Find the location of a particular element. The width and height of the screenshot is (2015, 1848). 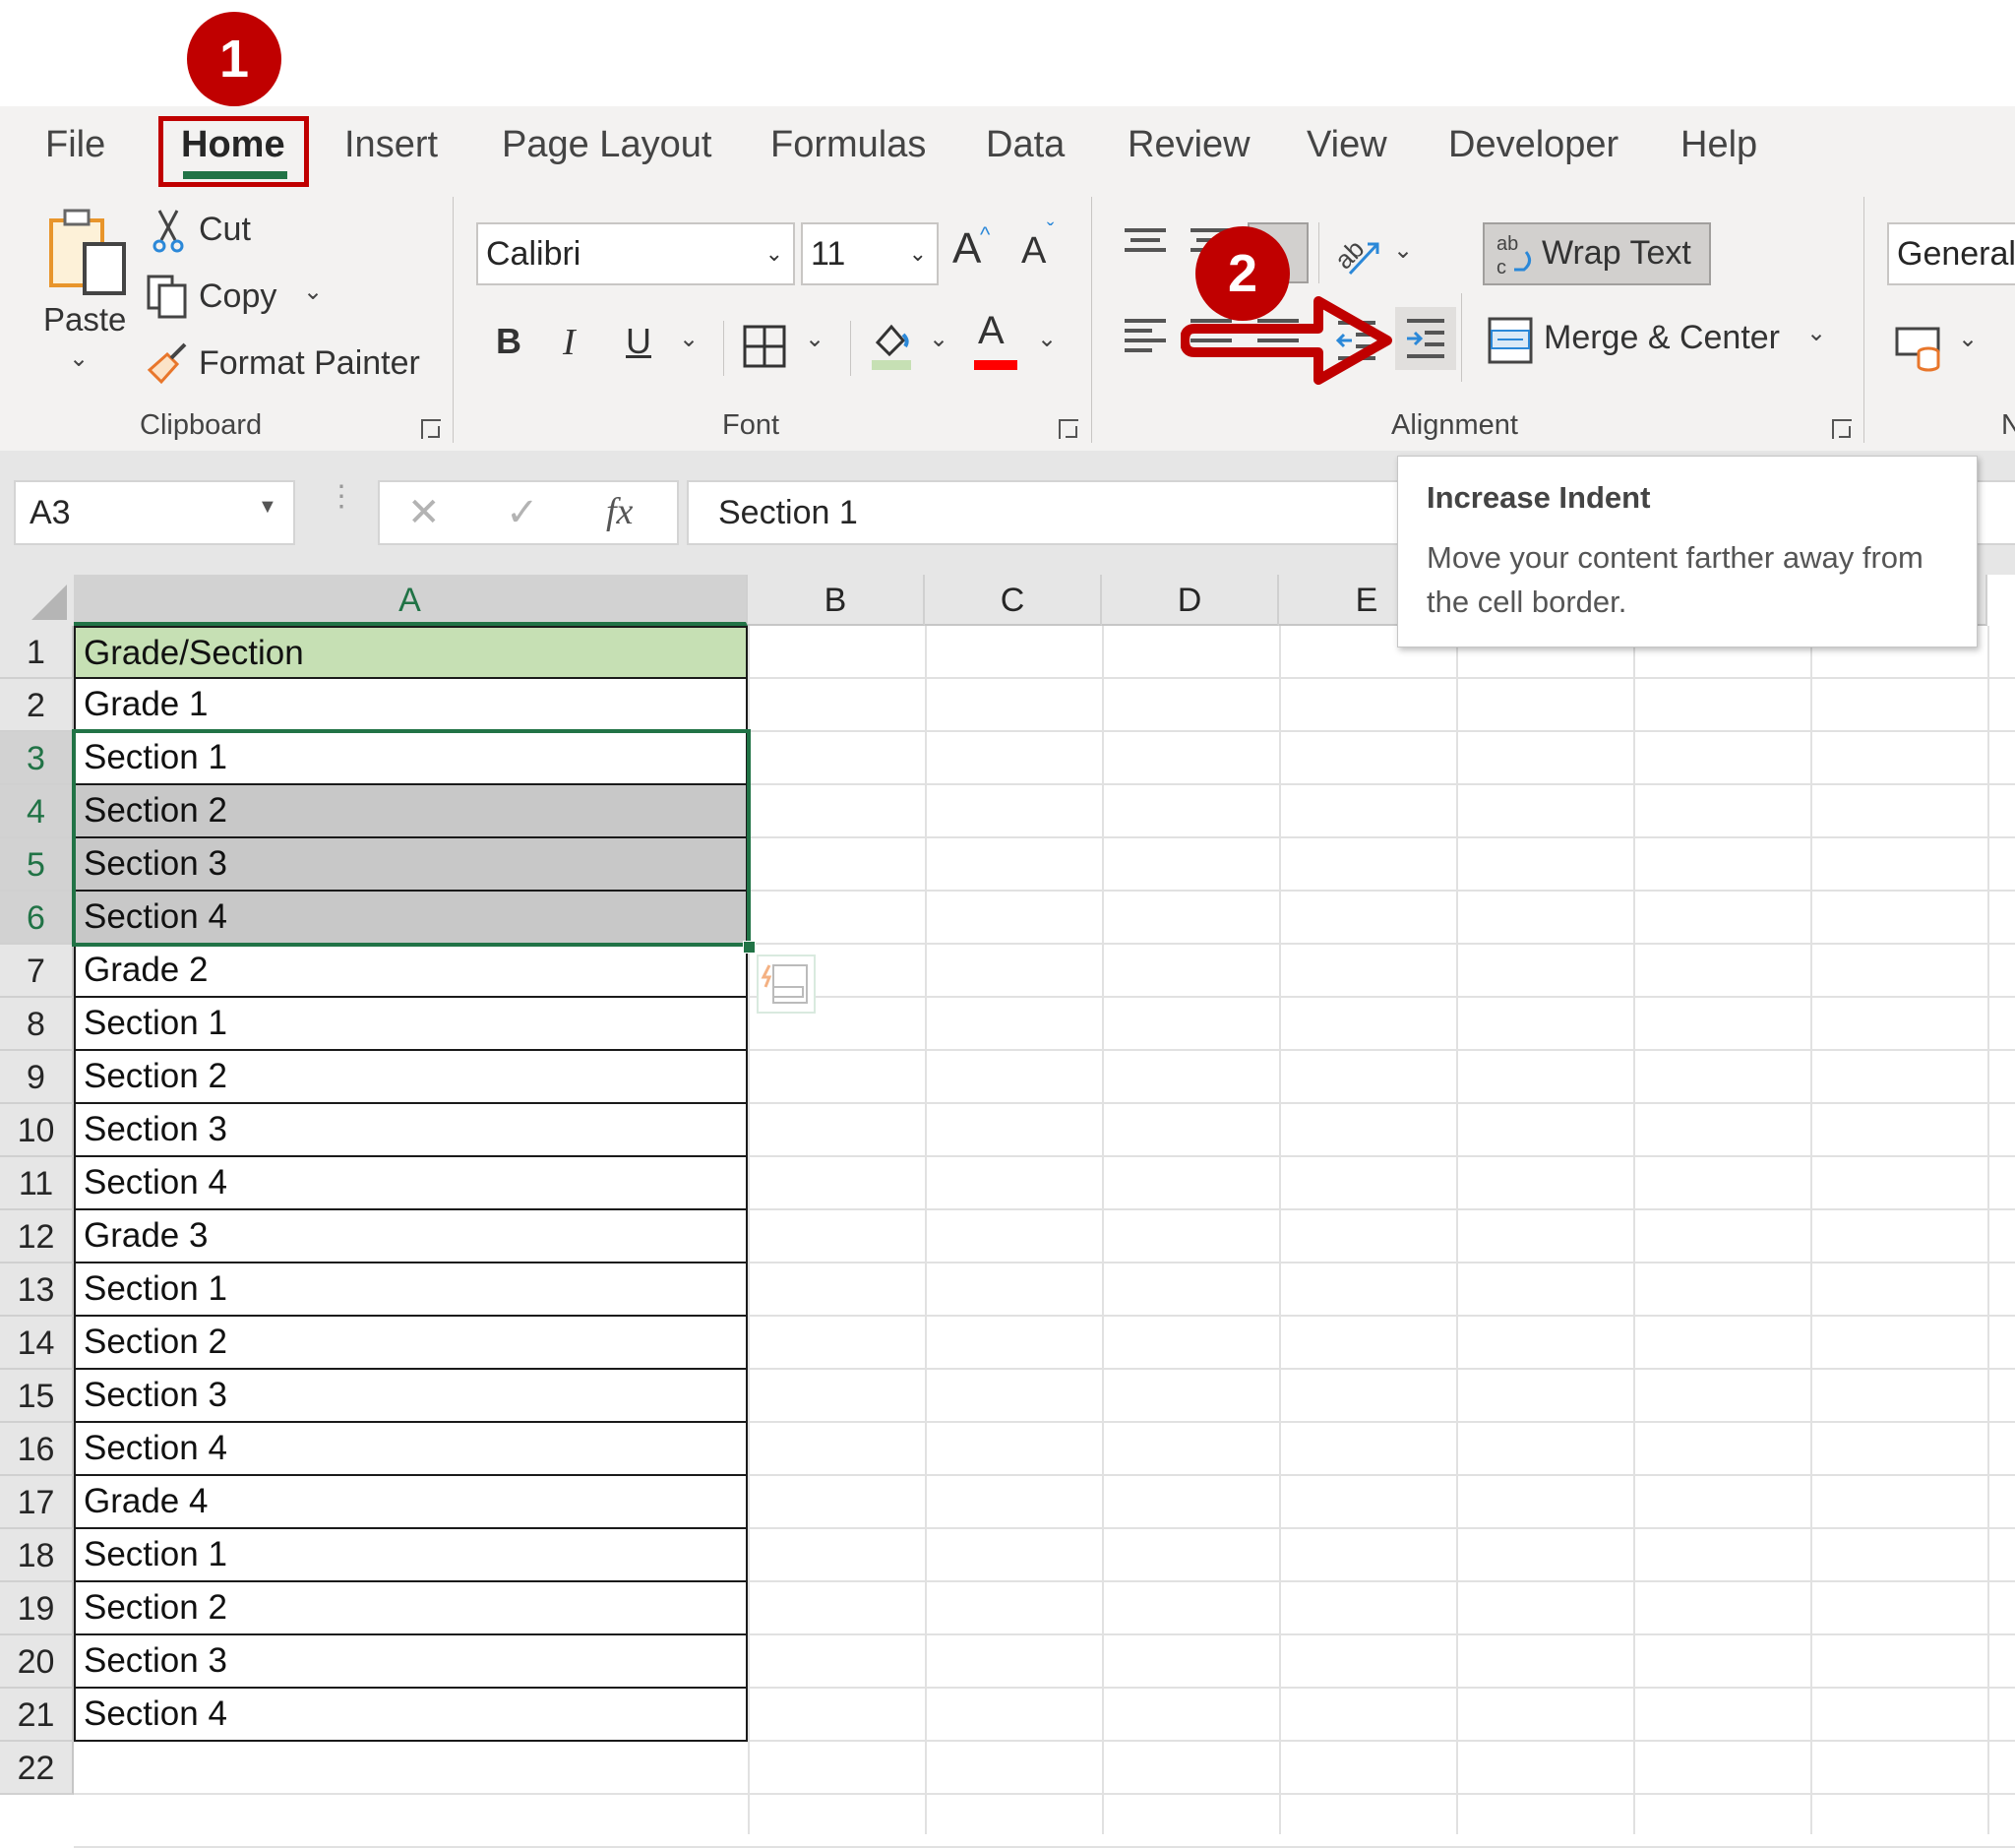

formula-bar-resize-handle: ⋮ is located at coordinates (341, 497).